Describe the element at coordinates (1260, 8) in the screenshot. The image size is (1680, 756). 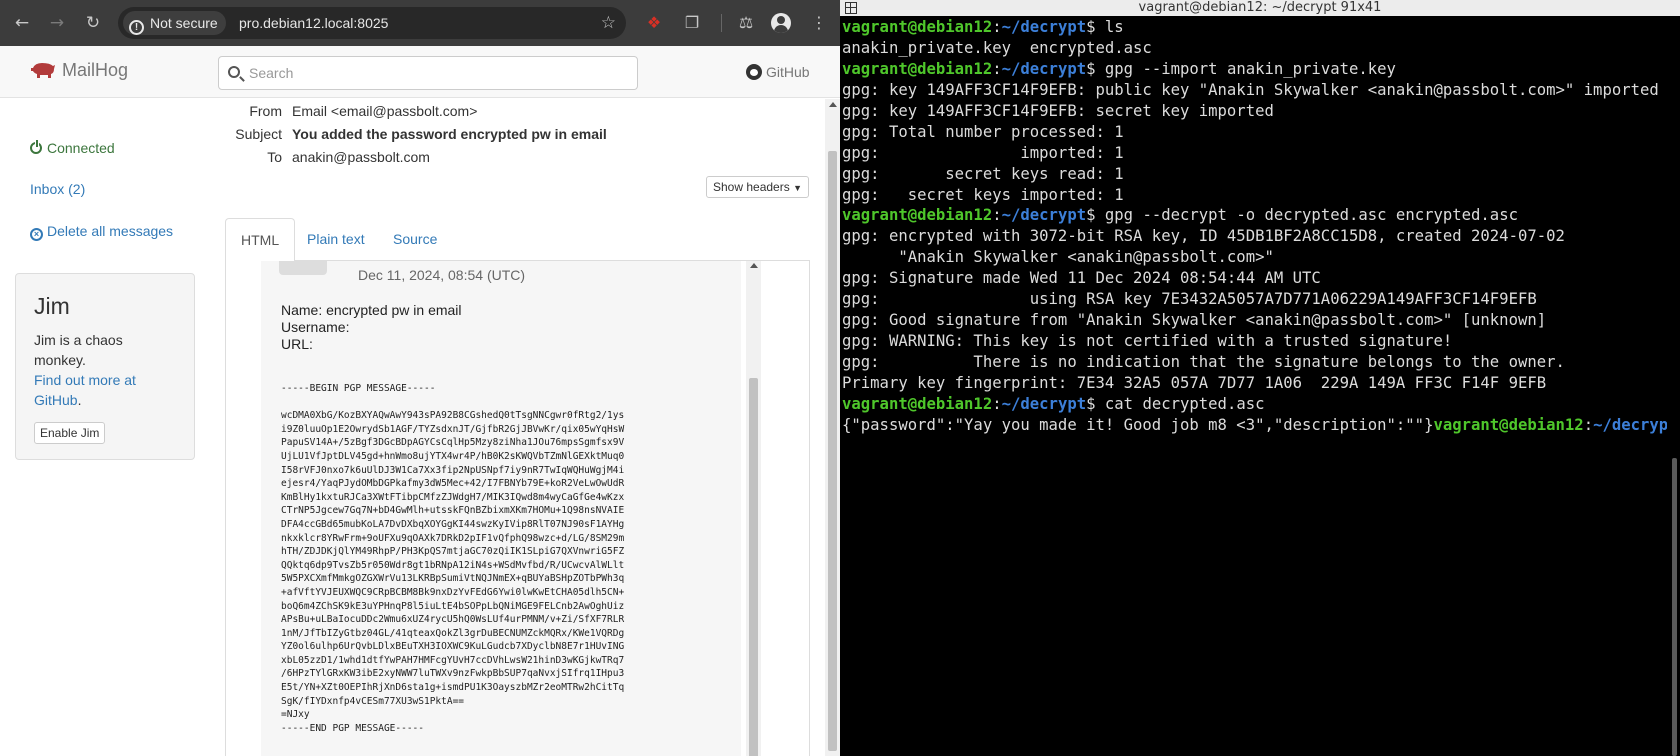
I see `terminal-titlebar: vagrant@debian12: ~/decrypt 91x41` at that location.